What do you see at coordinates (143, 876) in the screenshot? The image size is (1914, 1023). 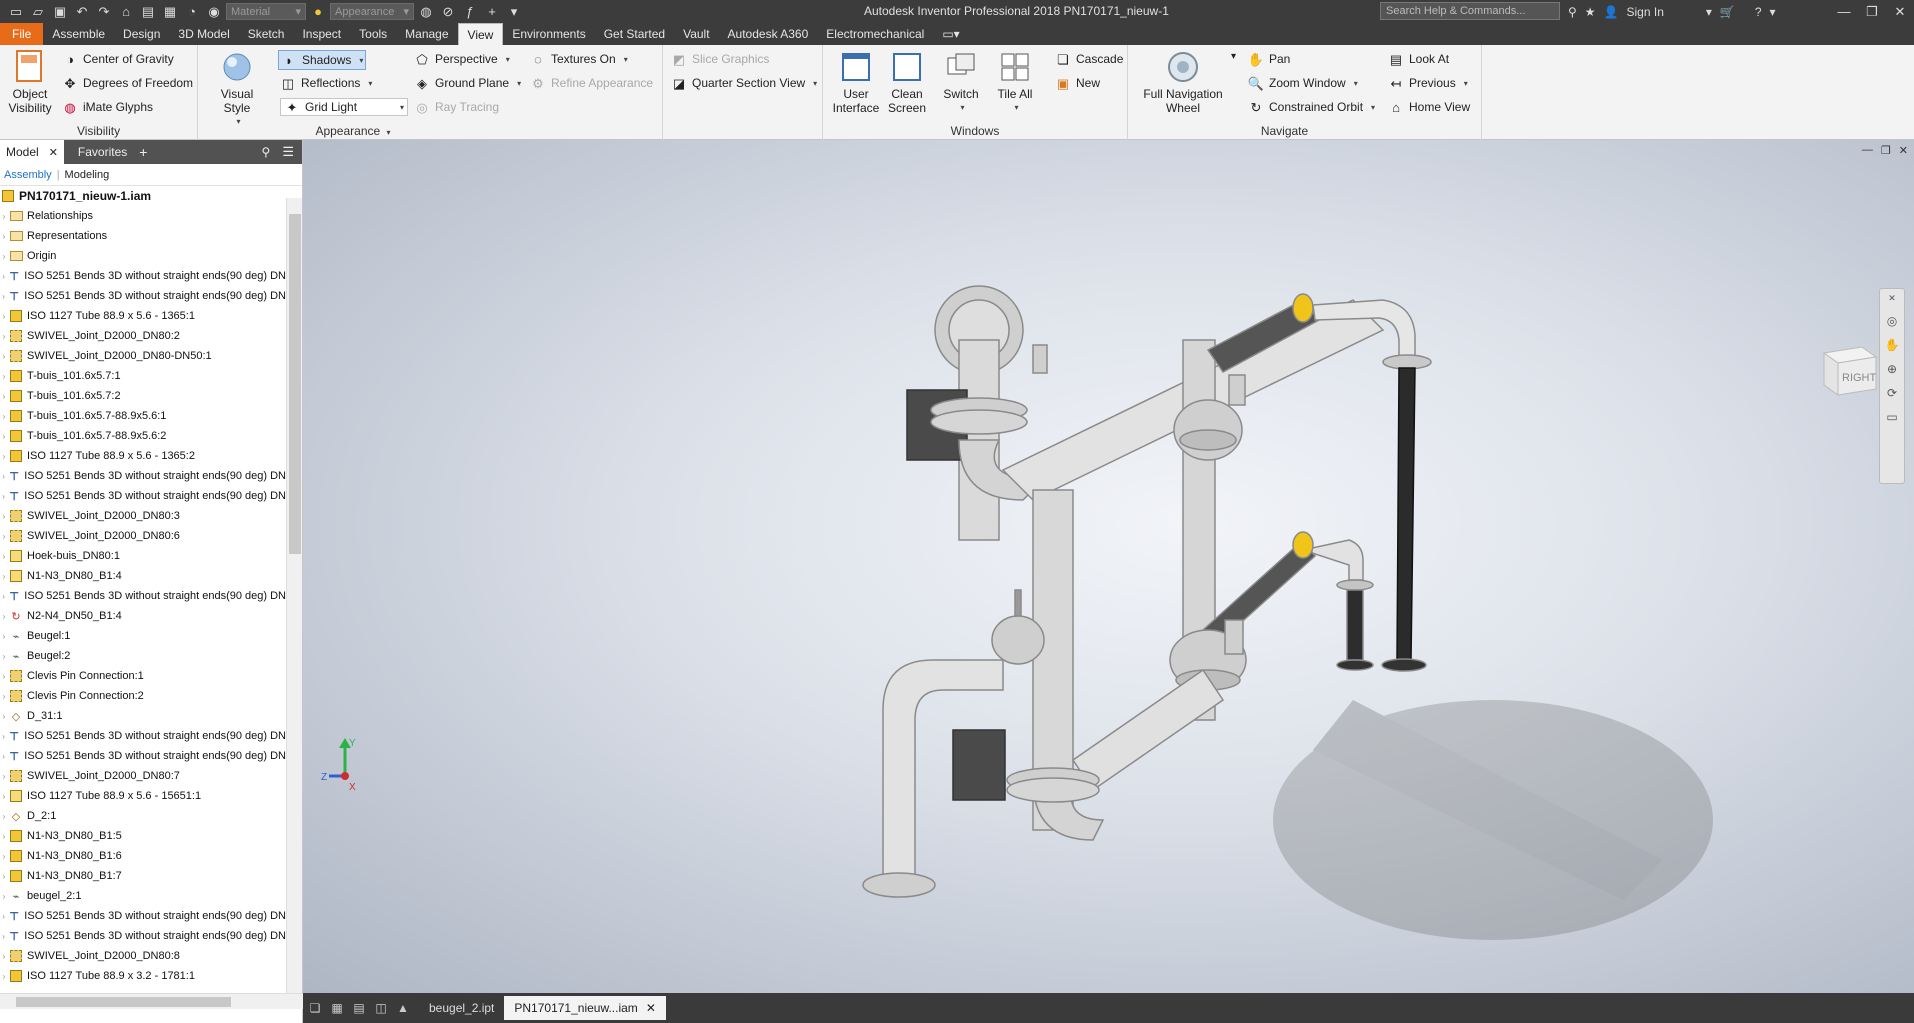 I see `tree-item: › N1-N3_DN80_B1:7` at bounding box center [143, 876].